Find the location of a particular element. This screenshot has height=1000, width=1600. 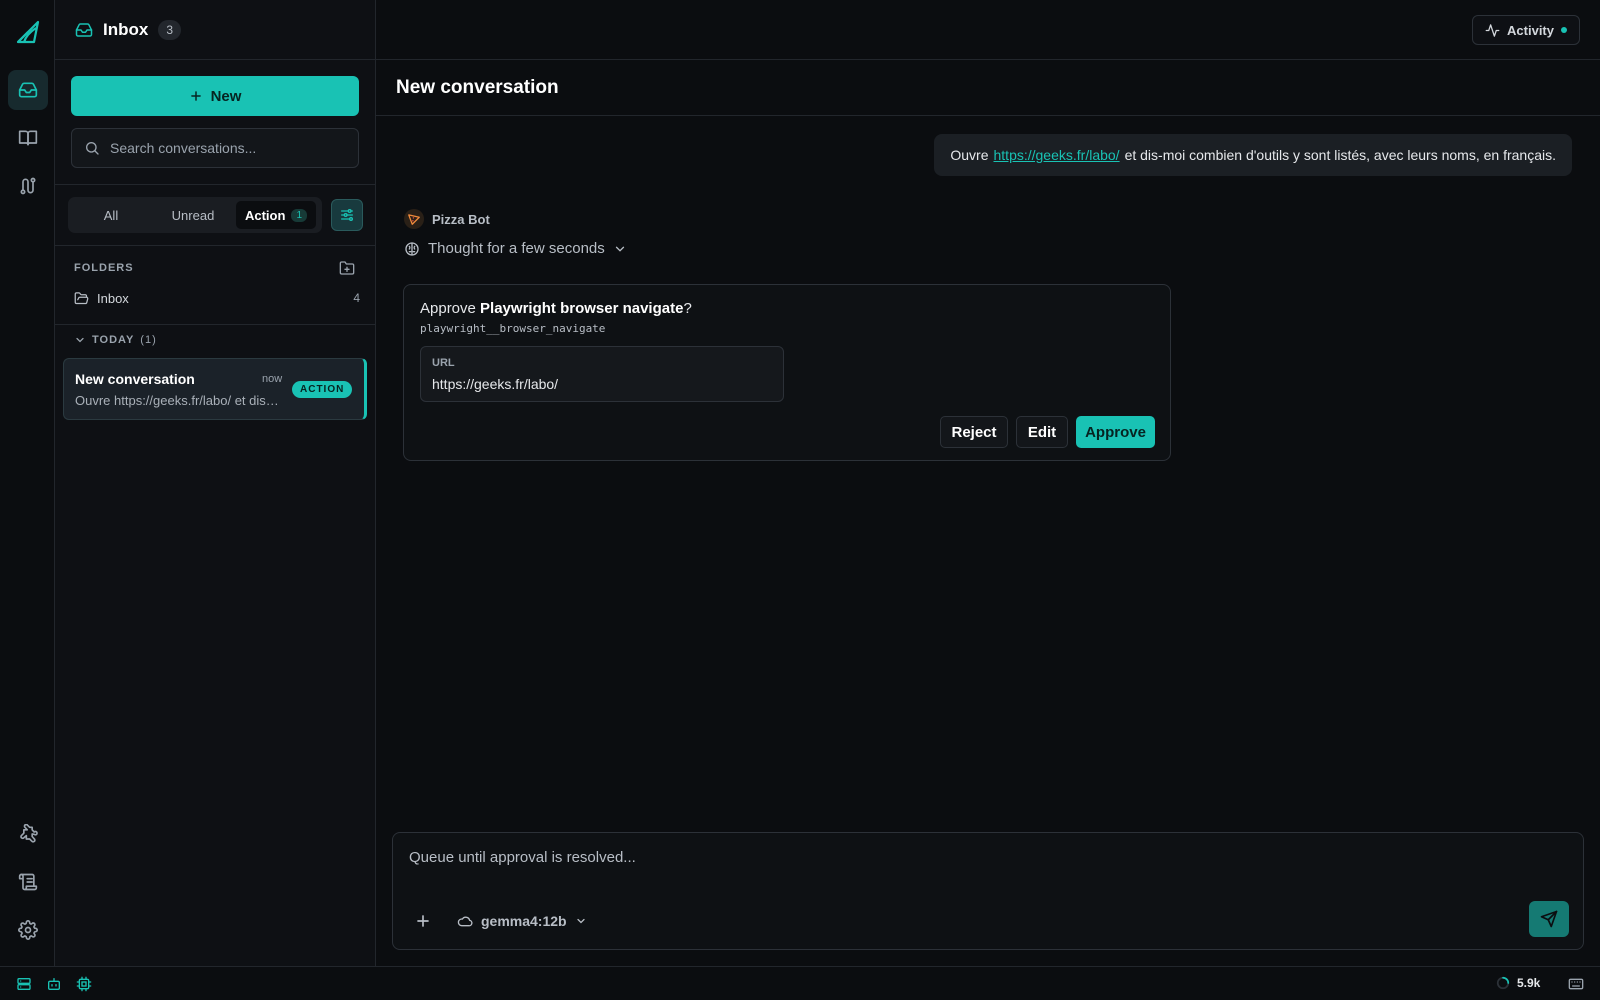

page-title: New conversation is located at coordinates (477, 87).